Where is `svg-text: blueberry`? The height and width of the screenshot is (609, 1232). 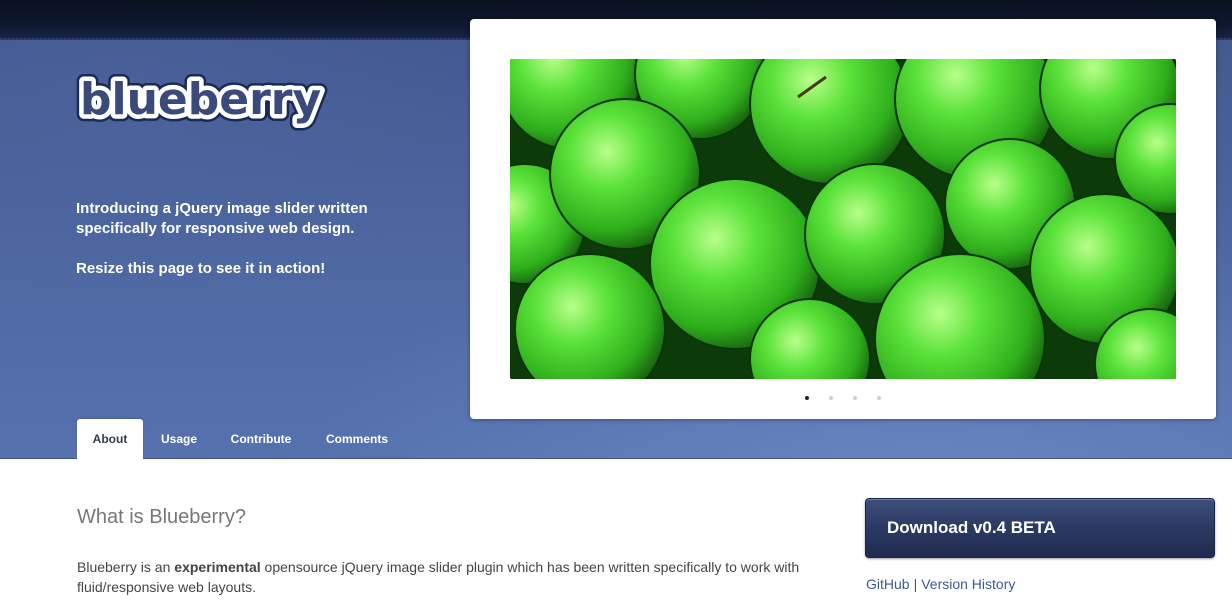 svg-text: blueberry is located at coordinates (200, 99).